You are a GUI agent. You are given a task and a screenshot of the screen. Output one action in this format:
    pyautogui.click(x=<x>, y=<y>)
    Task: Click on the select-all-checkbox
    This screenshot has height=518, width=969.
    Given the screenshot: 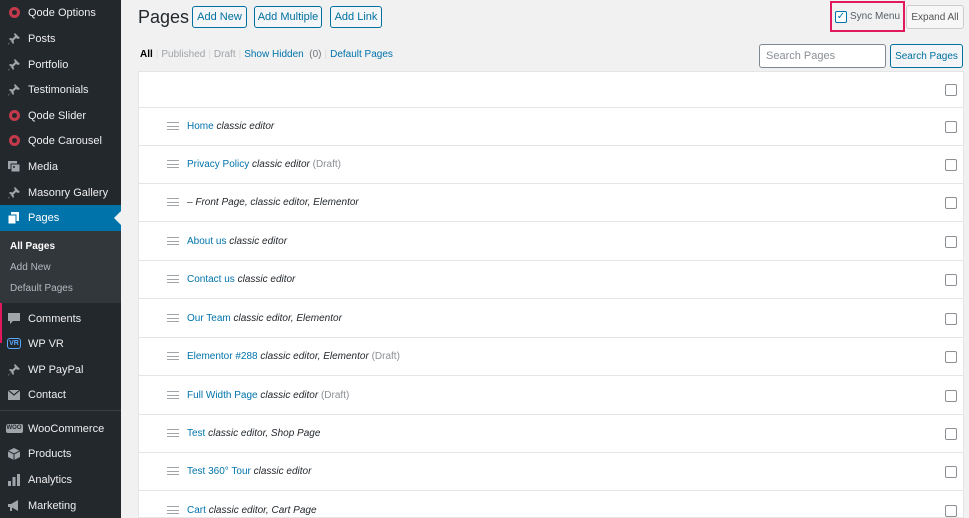 What is the action you would take?
    pyautogui.click(x=951, y=90)
    